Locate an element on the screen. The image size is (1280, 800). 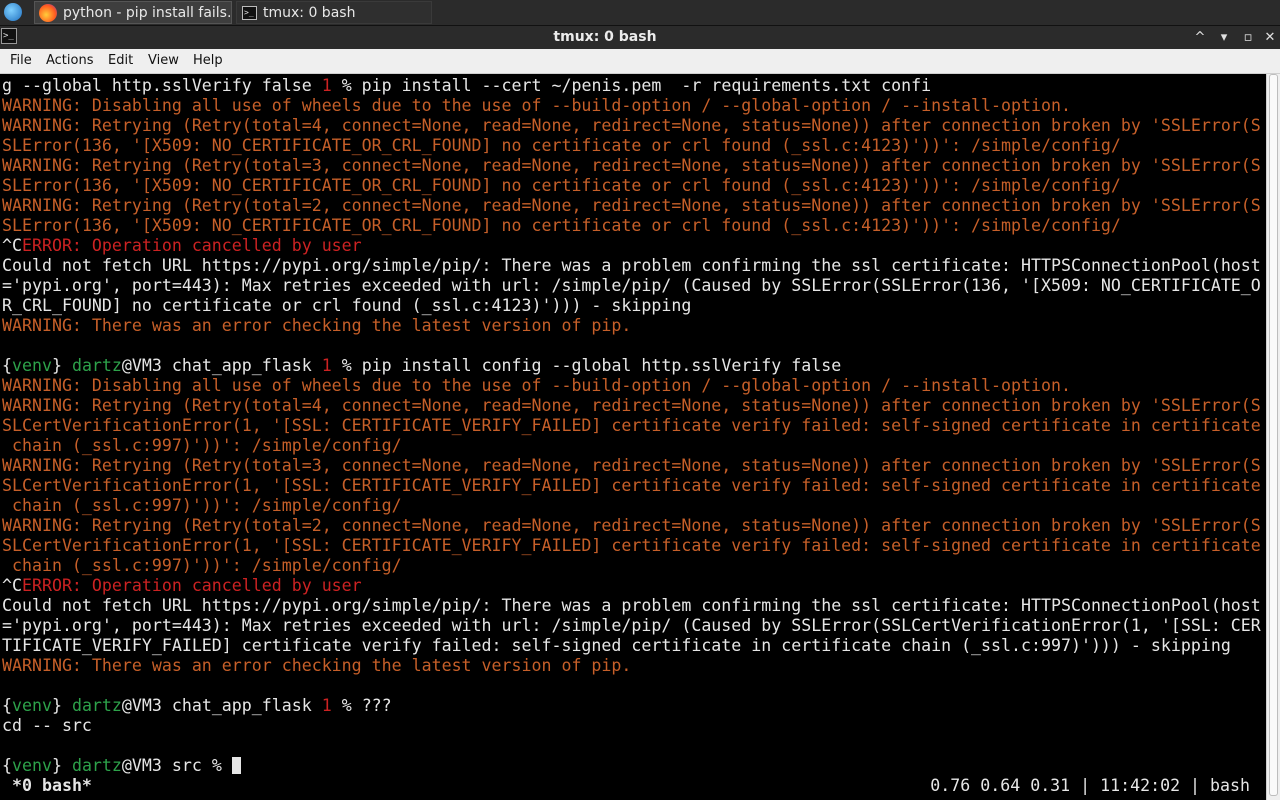
terminal-text: cd -- src is located at coordinates (47, 725).